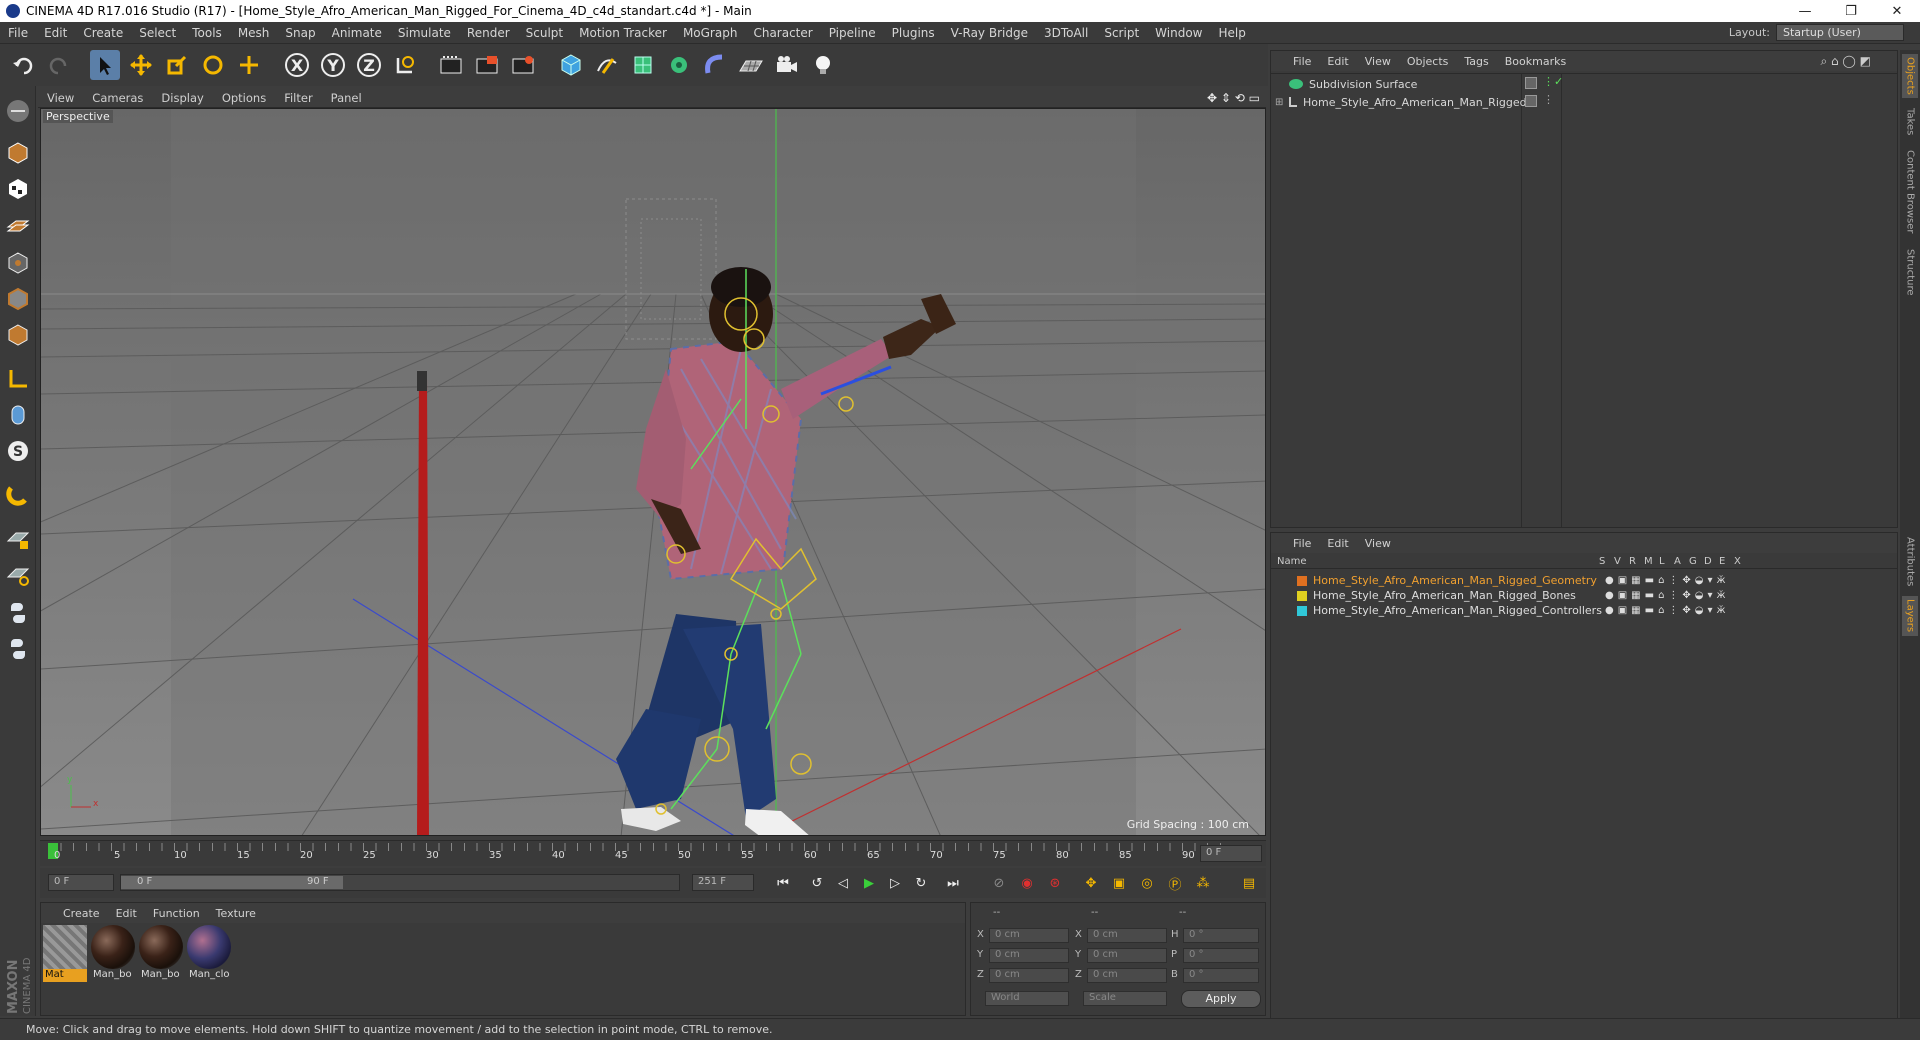  I want to click on menu-window: Window, so click(1178, 33).